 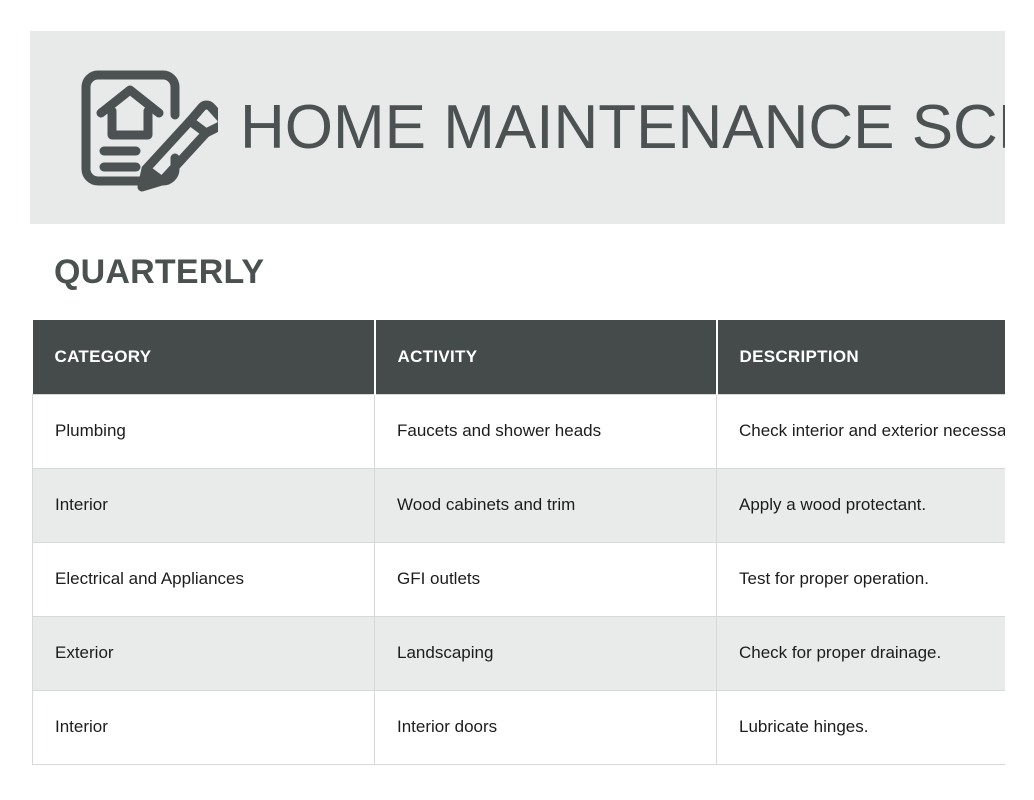 I want to click on cell-activity: Wood cabinets and trim, so click(x=545, y=505).